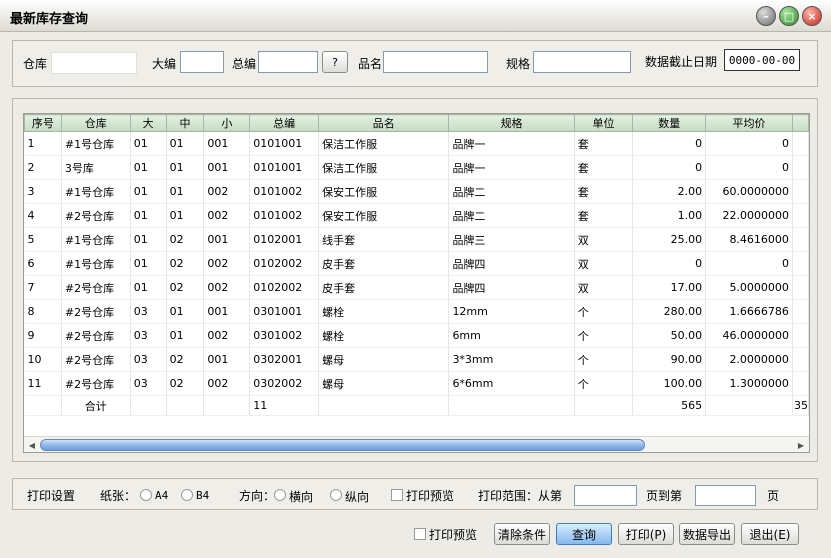 The image size is (831, 558). What do you see at coordinates (43, 123) in the screenshot?
I see `col-header-index: 序号` at bounding box center [43, 123].